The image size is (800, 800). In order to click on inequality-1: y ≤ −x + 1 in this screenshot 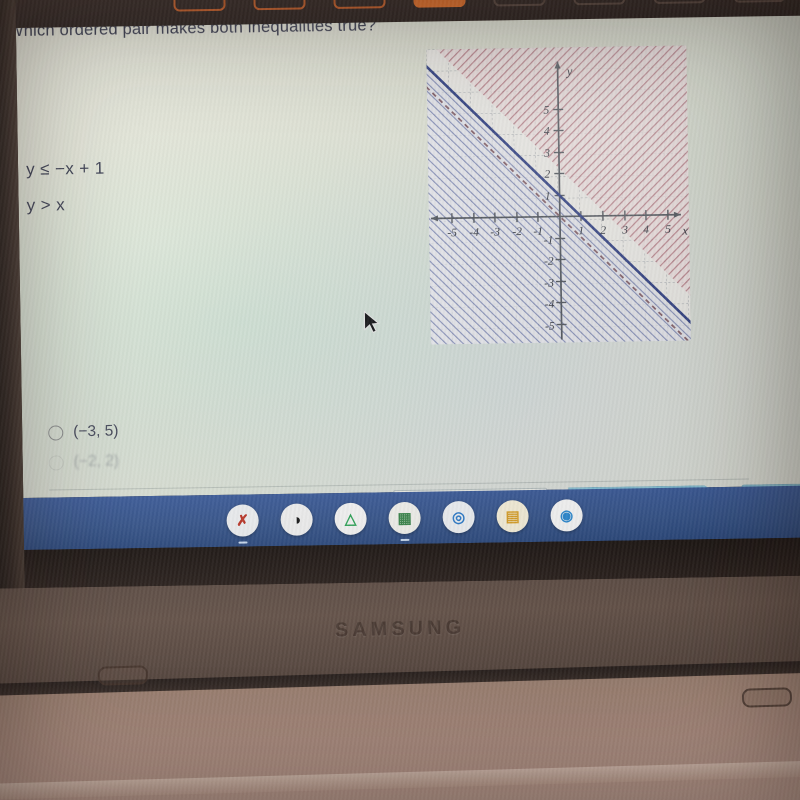, I will do `click(65, 168)`.